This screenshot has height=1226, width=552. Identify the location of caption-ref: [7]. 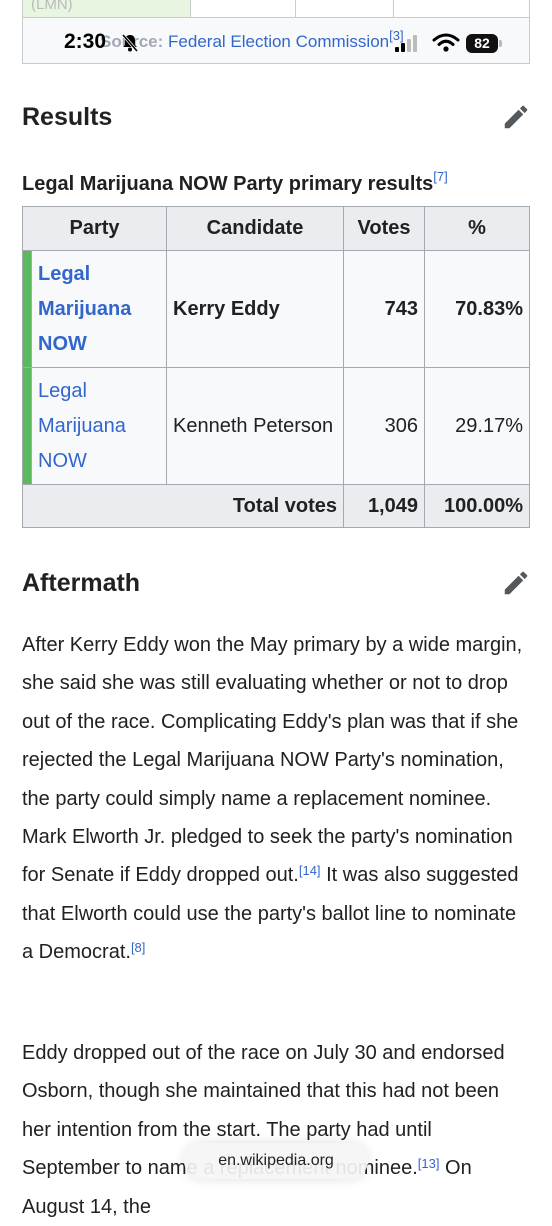
(440, 176).